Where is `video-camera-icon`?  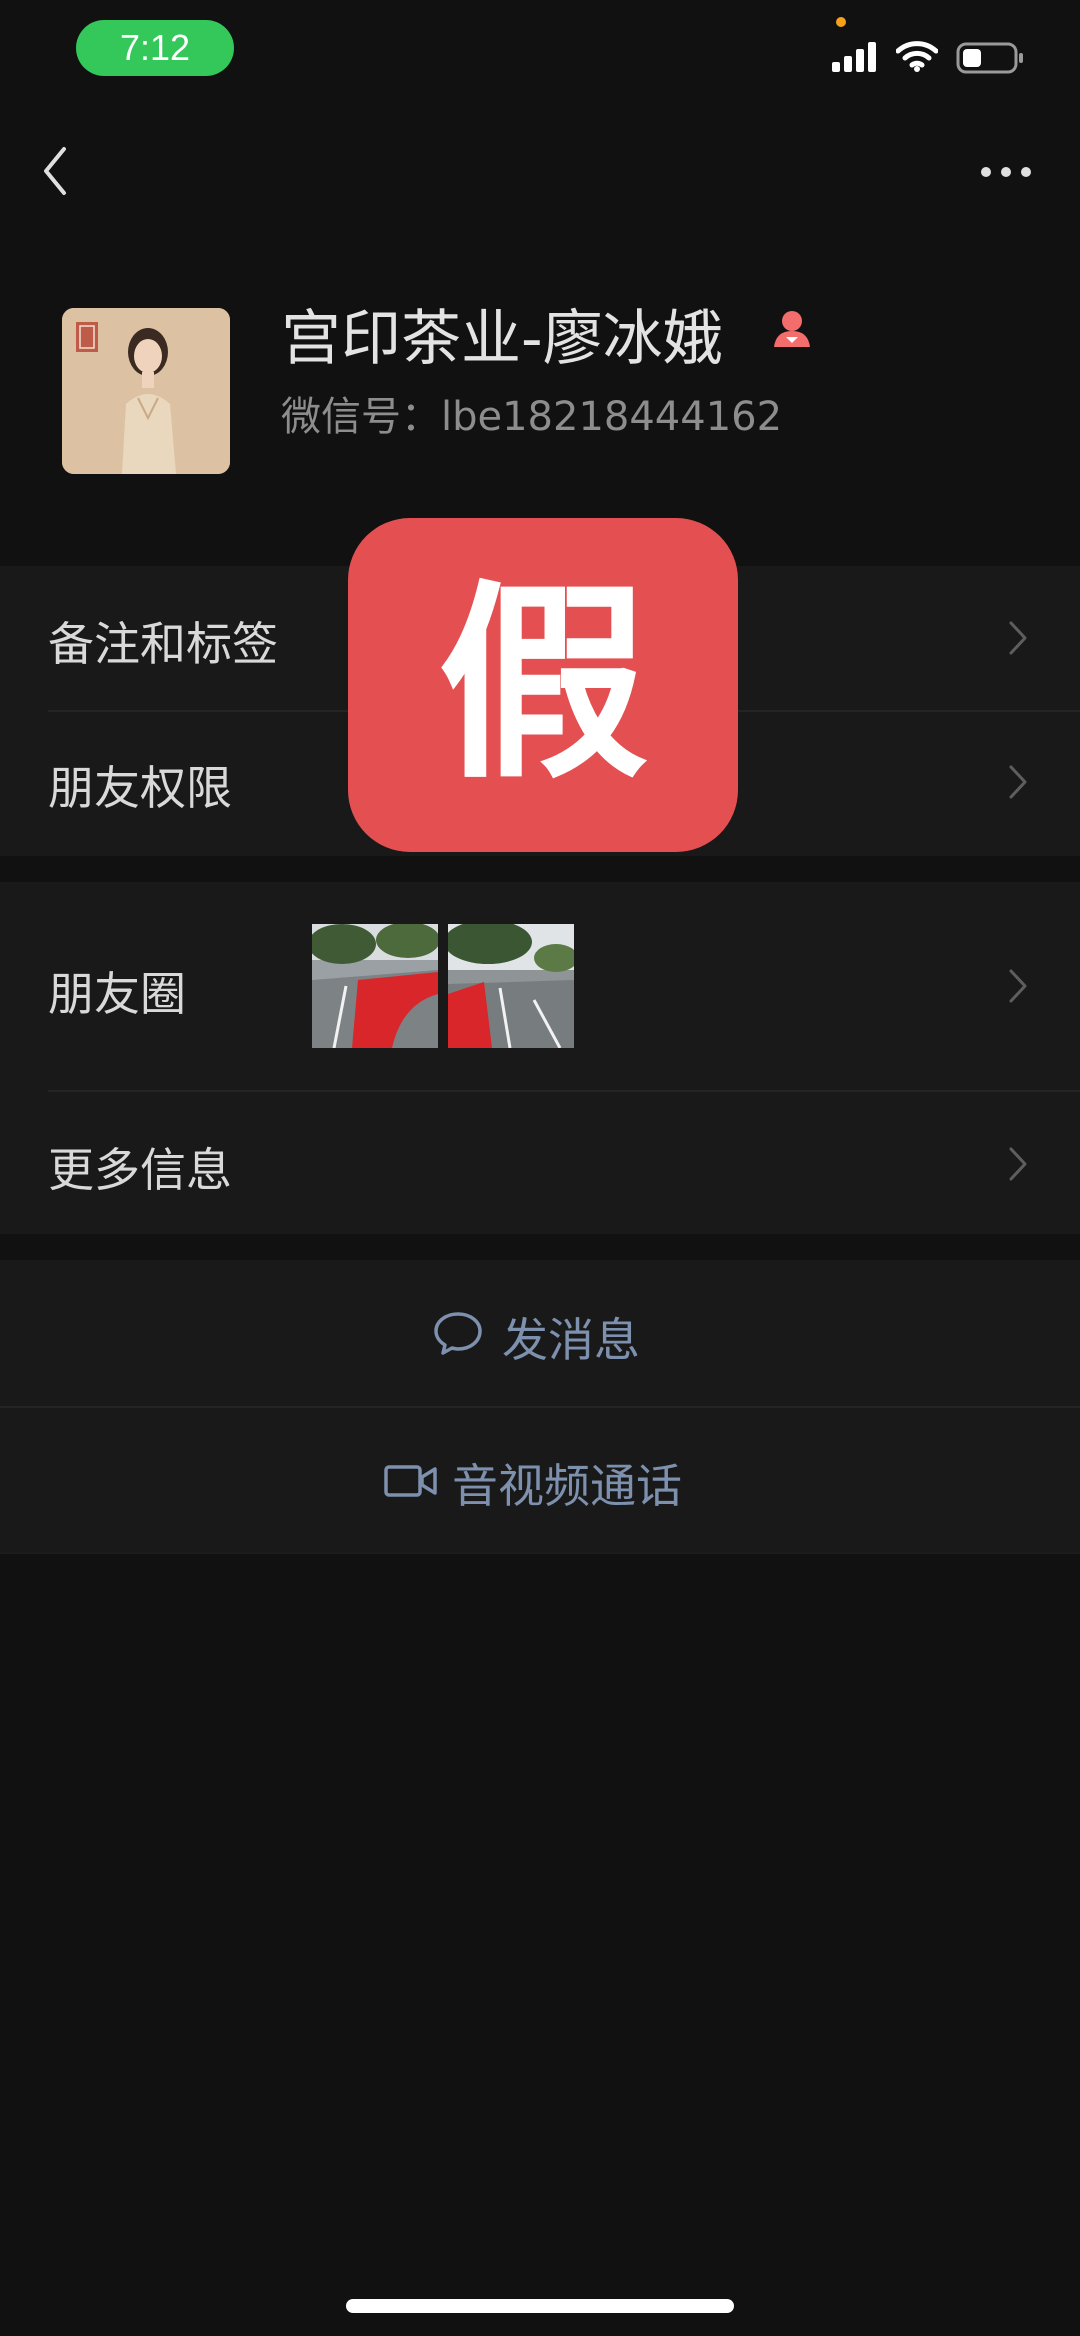
video-camera-icon is located at coordinates (410, 1481).